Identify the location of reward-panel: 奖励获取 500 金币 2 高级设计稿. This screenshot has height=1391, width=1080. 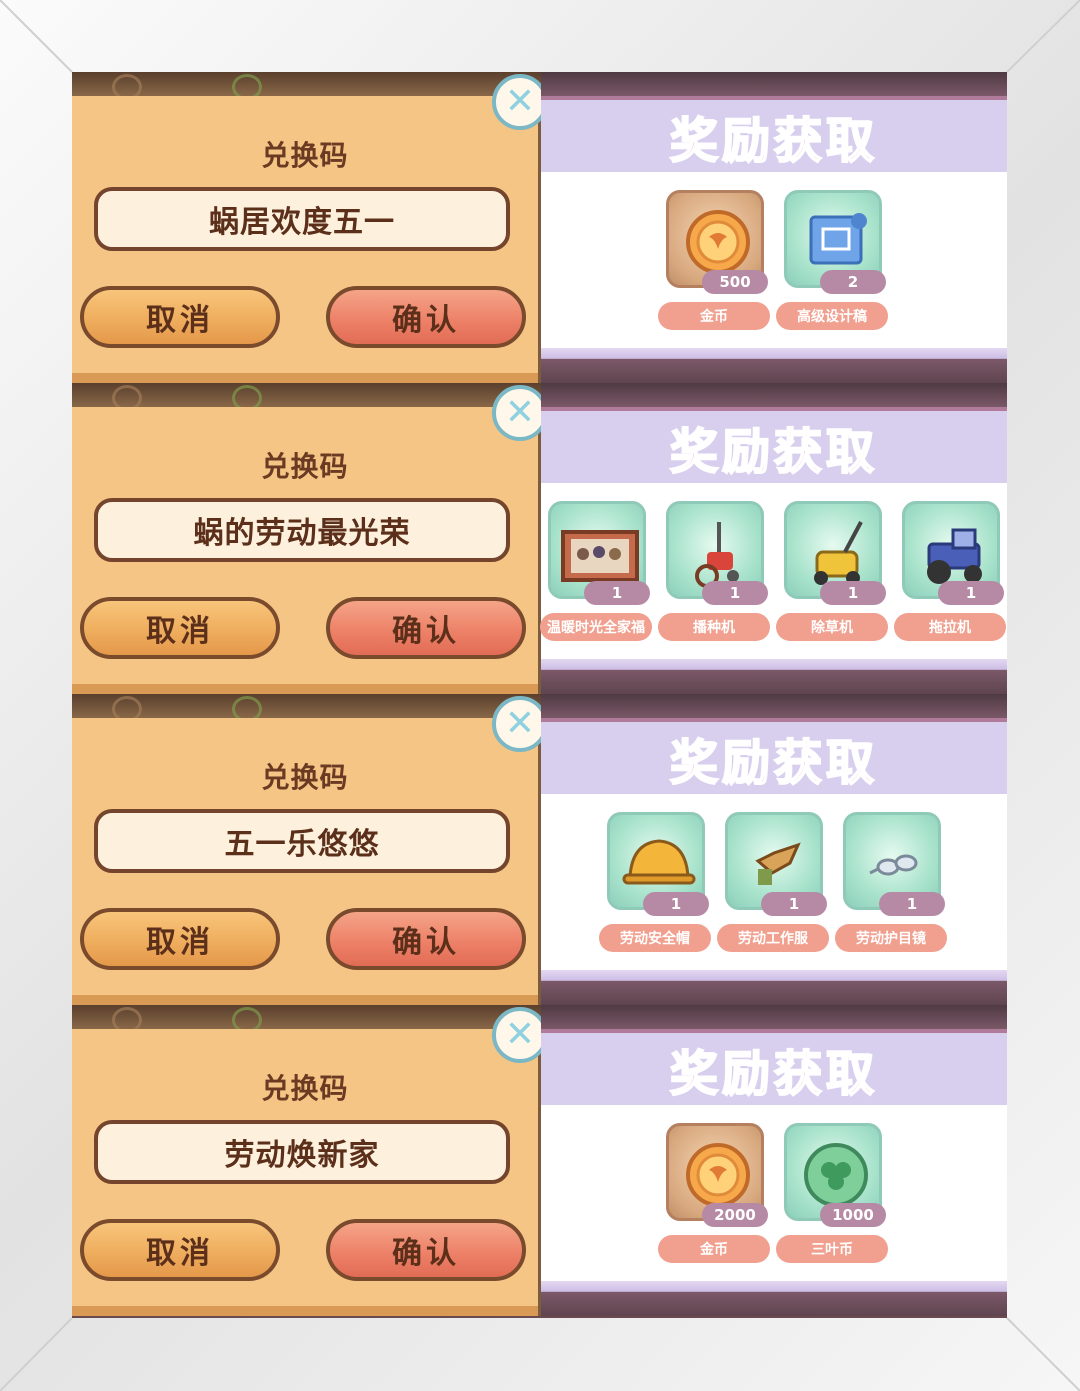
(774, 227).